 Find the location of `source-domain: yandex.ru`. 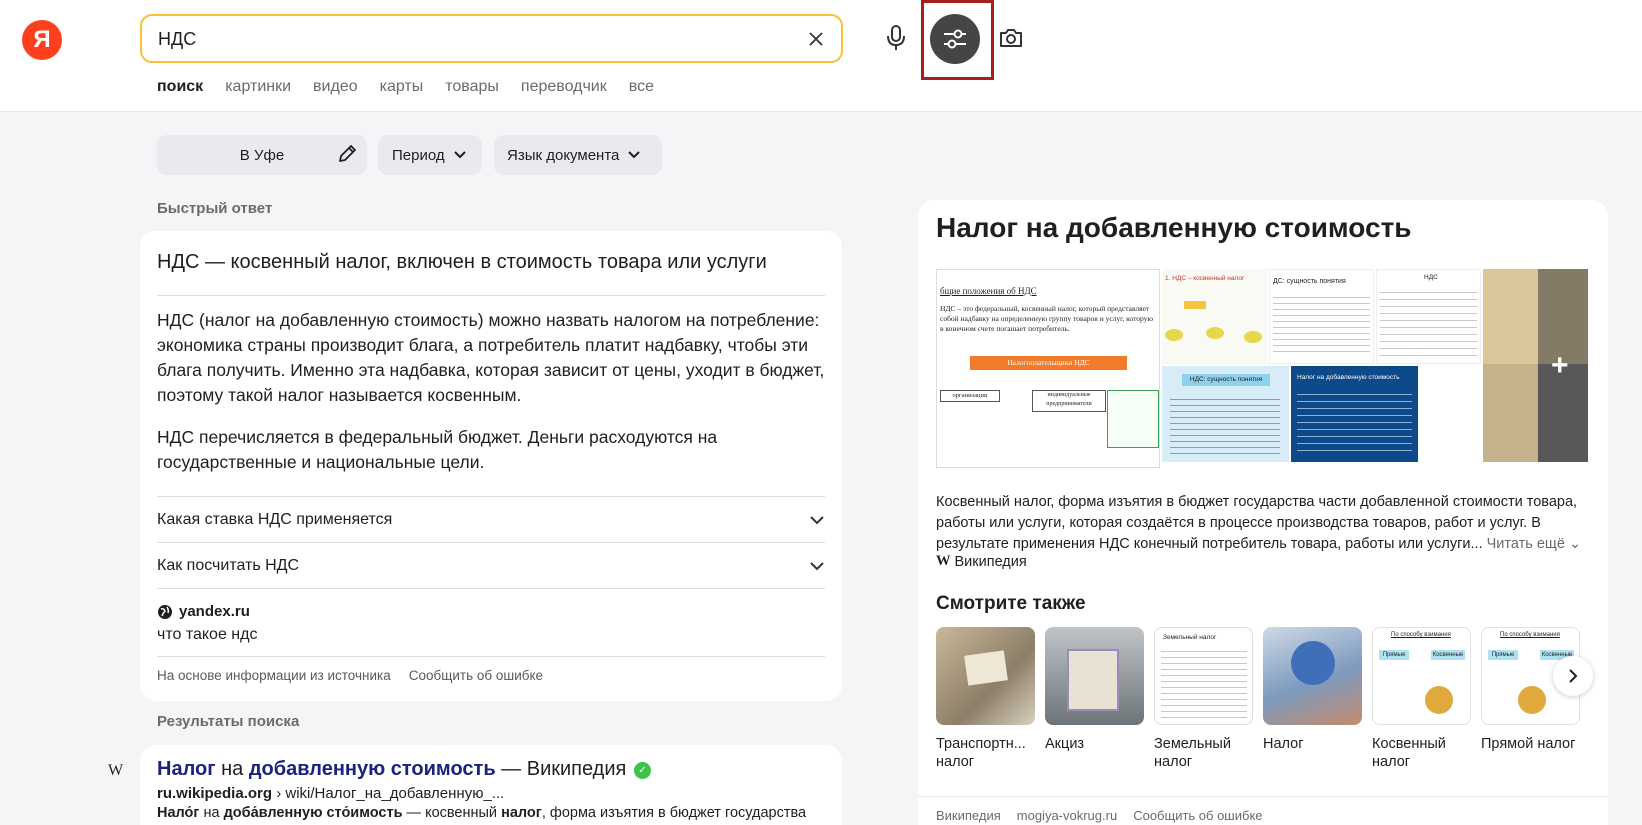

source-domain: yandex.ru is located at coordinates (214, 611).